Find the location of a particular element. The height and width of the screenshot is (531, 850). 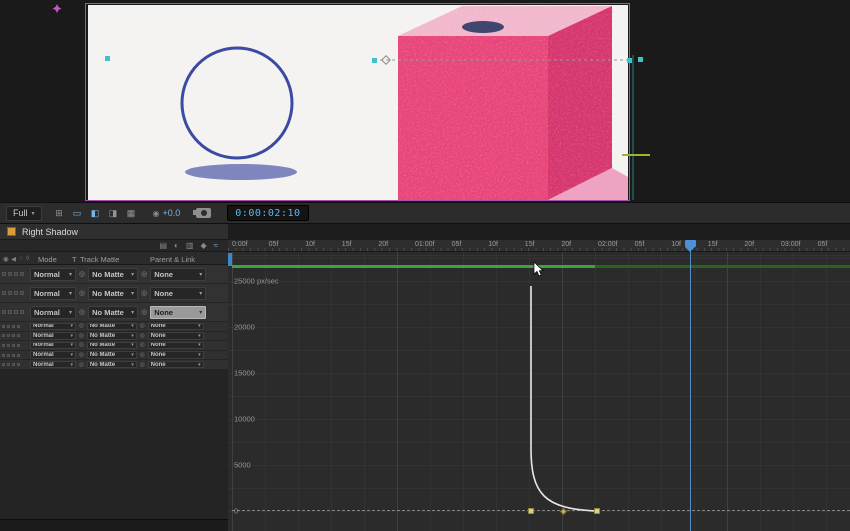

magnification-dropdown: Full ▾ is located at coordinates (24, 213).